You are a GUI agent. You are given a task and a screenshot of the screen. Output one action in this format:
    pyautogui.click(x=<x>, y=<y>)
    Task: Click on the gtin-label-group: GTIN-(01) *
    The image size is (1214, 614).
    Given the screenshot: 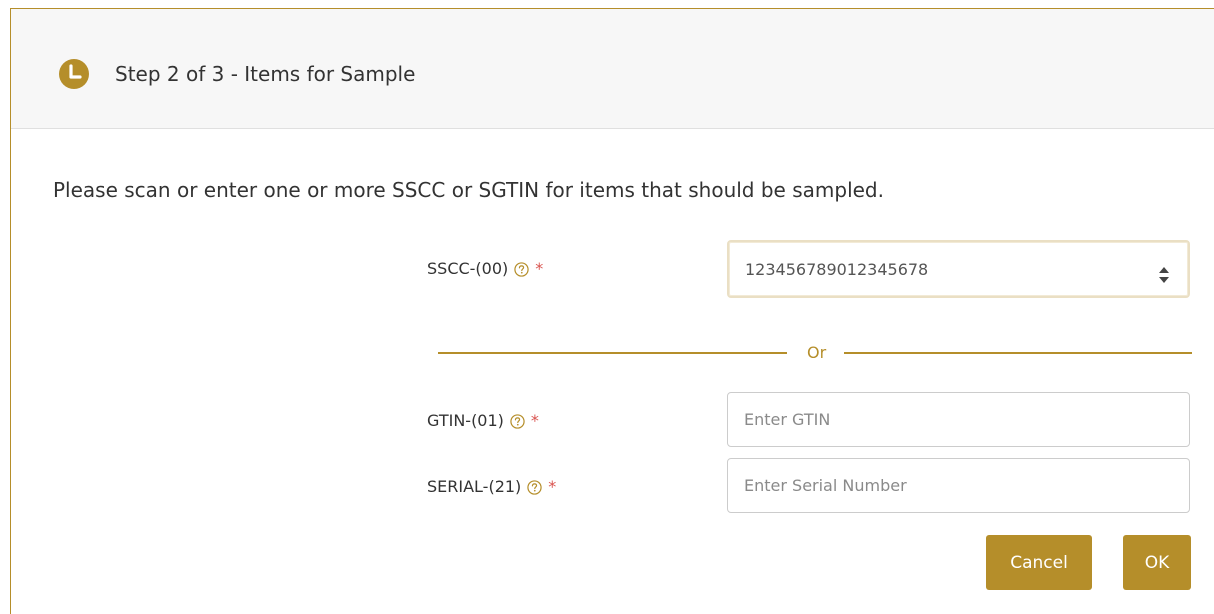 What is the action you would take?
    pyautogui.click(x=483, y=421)
    